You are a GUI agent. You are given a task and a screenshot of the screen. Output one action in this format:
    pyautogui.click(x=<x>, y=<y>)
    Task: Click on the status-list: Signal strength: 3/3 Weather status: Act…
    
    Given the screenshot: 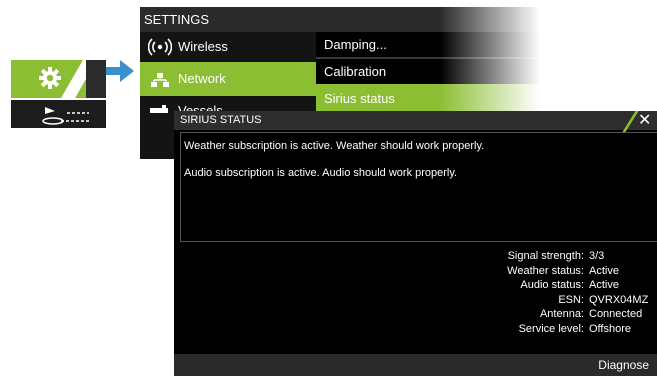 What is the action you would take?
    pyautogui.click(x=582, y=293)
    